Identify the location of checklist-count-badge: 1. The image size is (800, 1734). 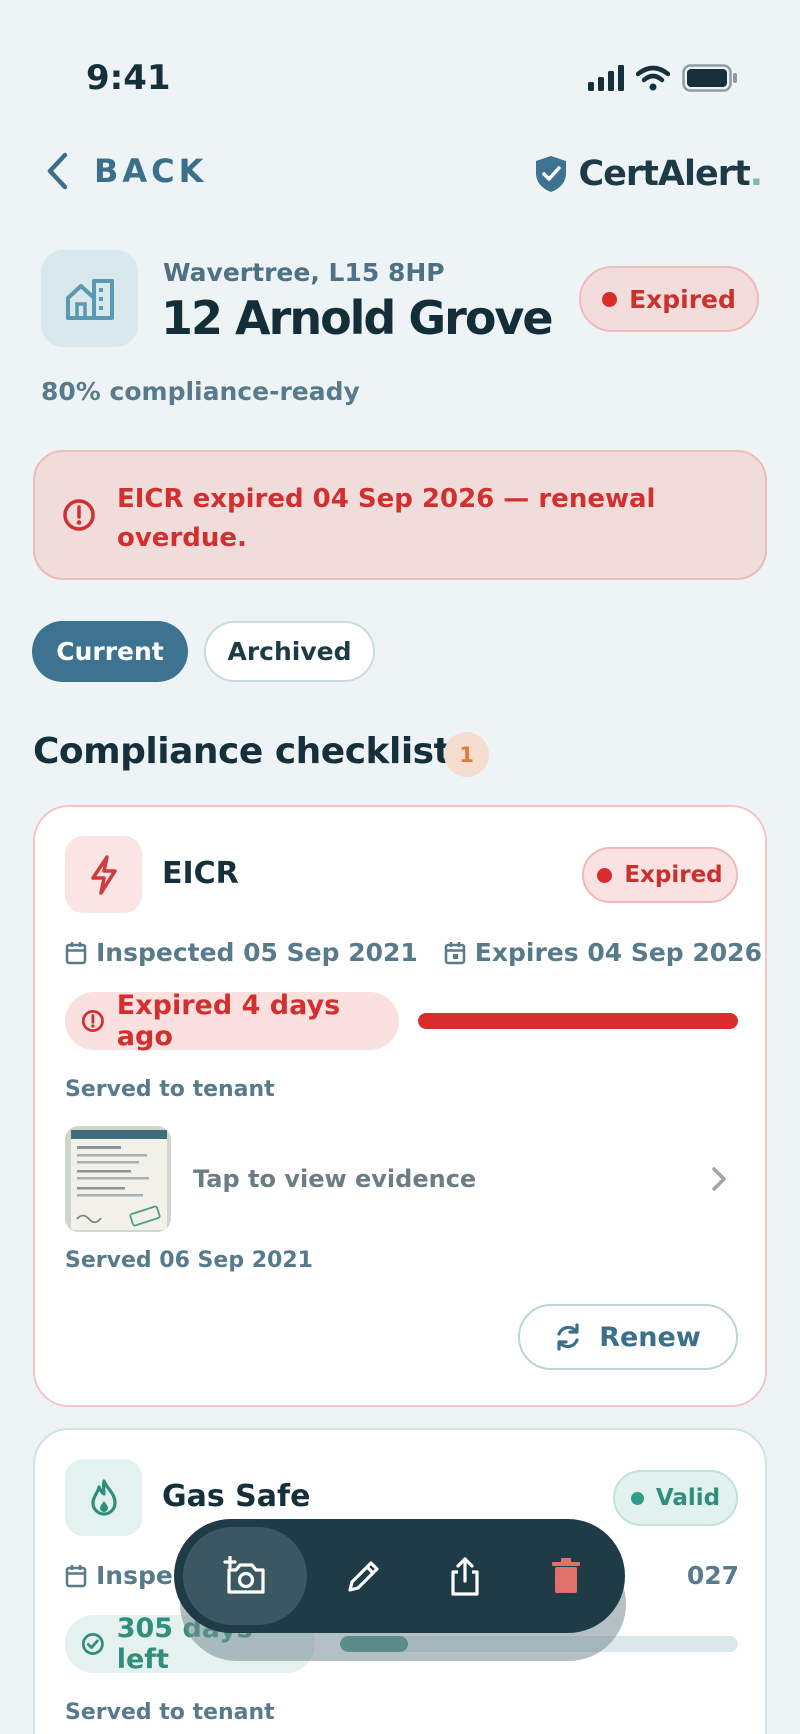
(466, 754).